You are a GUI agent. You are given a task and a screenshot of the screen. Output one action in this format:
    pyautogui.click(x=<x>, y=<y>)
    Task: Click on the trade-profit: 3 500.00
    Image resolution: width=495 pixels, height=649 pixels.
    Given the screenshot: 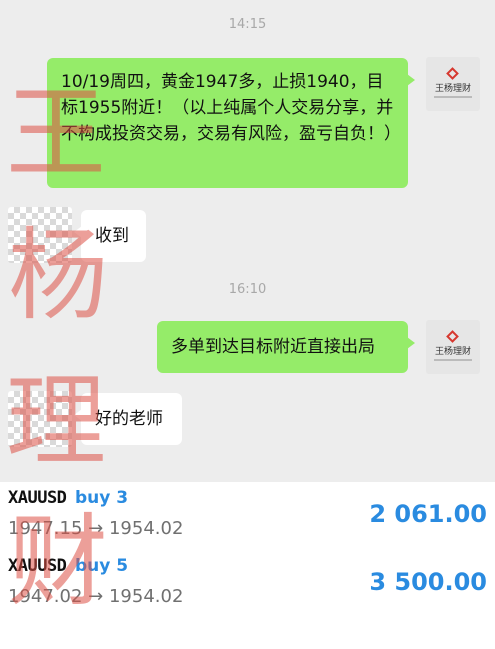 What is the action you would take?
    pyautogui.click(x=428, y=582)
    